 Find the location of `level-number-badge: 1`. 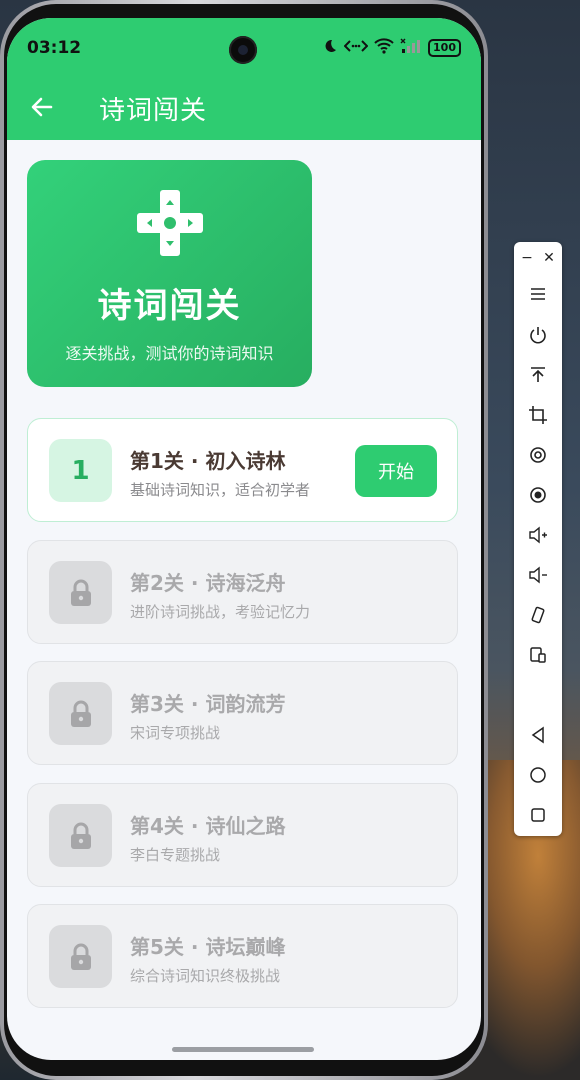

level-number-badge: 1 is located at coordinates (80, 470).